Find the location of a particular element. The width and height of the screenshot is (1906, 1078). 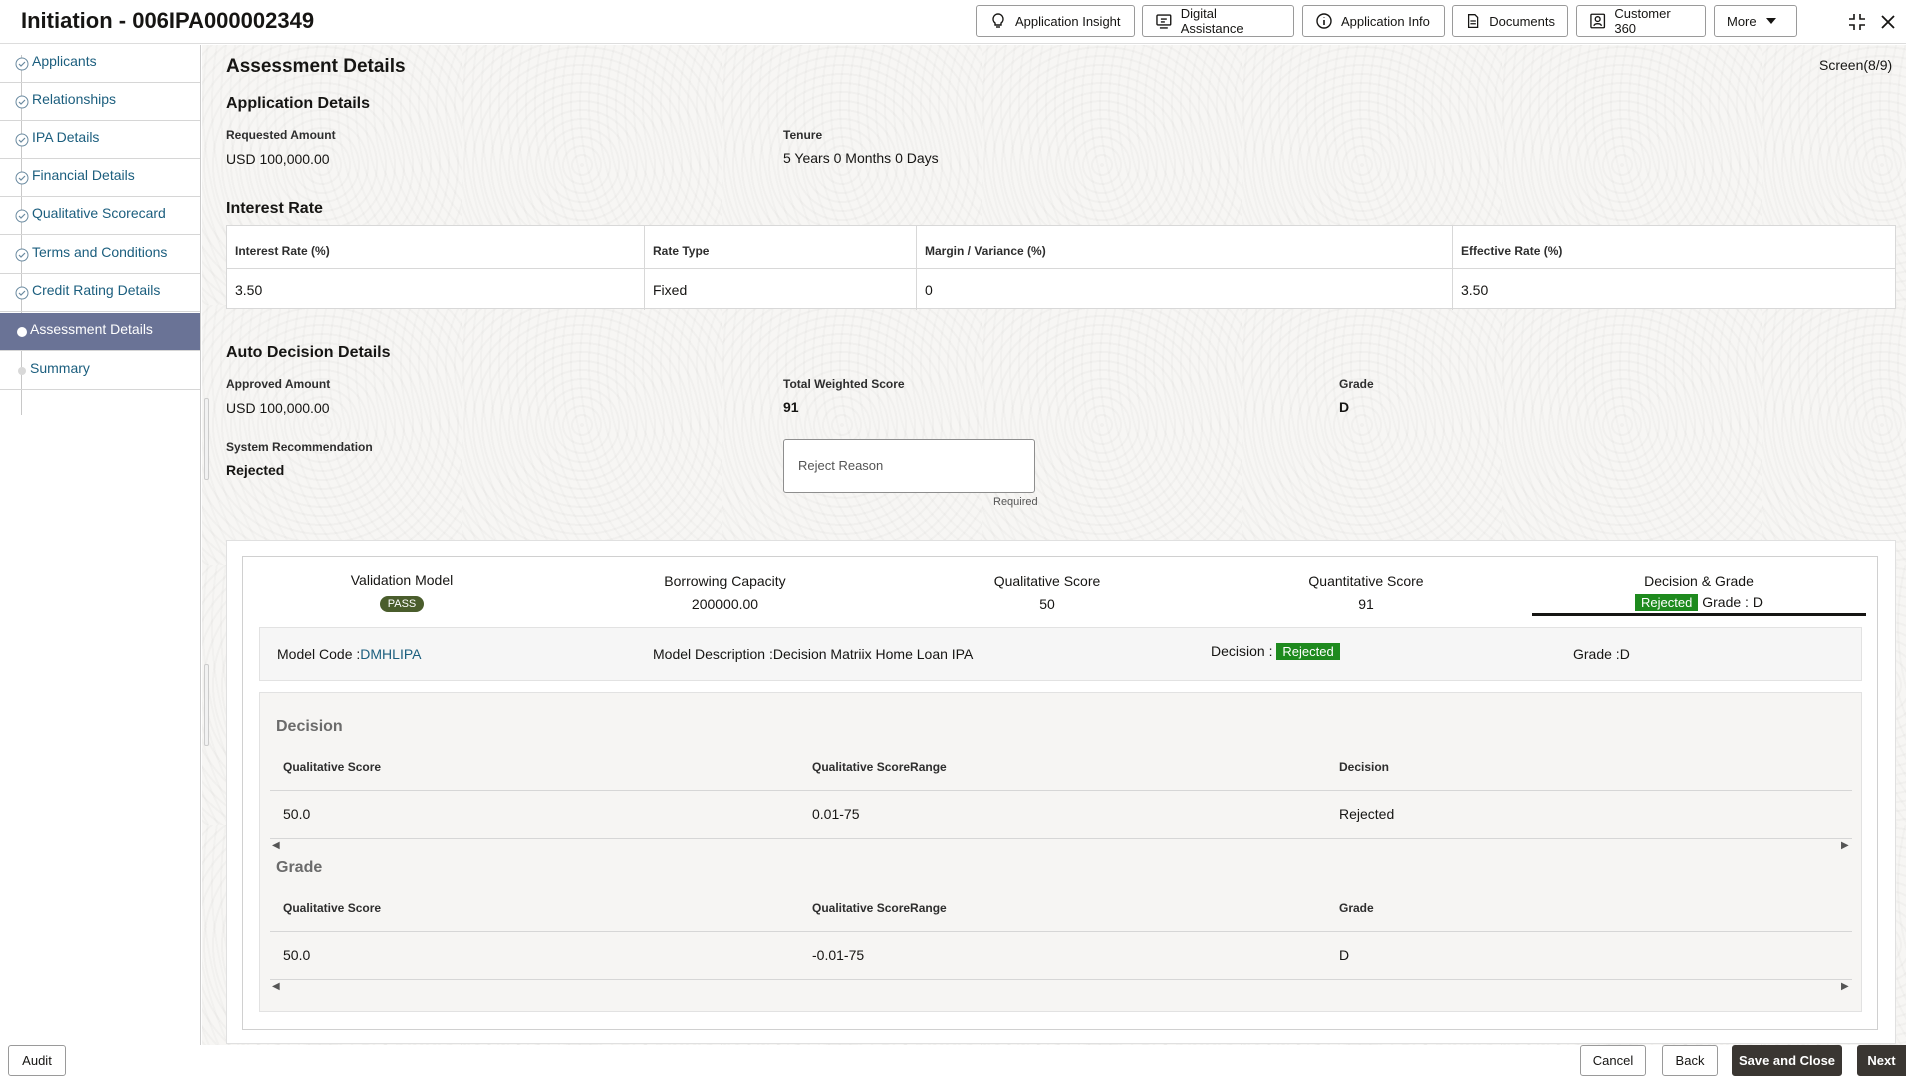

sidebar-item-terms-and-conditions: Terms and Conditions is located at coordinates (100, 255).